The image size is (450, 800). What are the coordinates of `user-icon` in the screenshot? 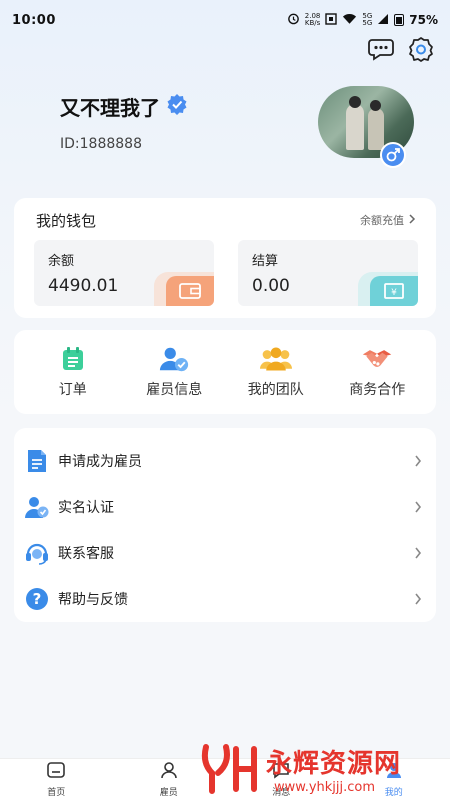 It's located at (169, 772).